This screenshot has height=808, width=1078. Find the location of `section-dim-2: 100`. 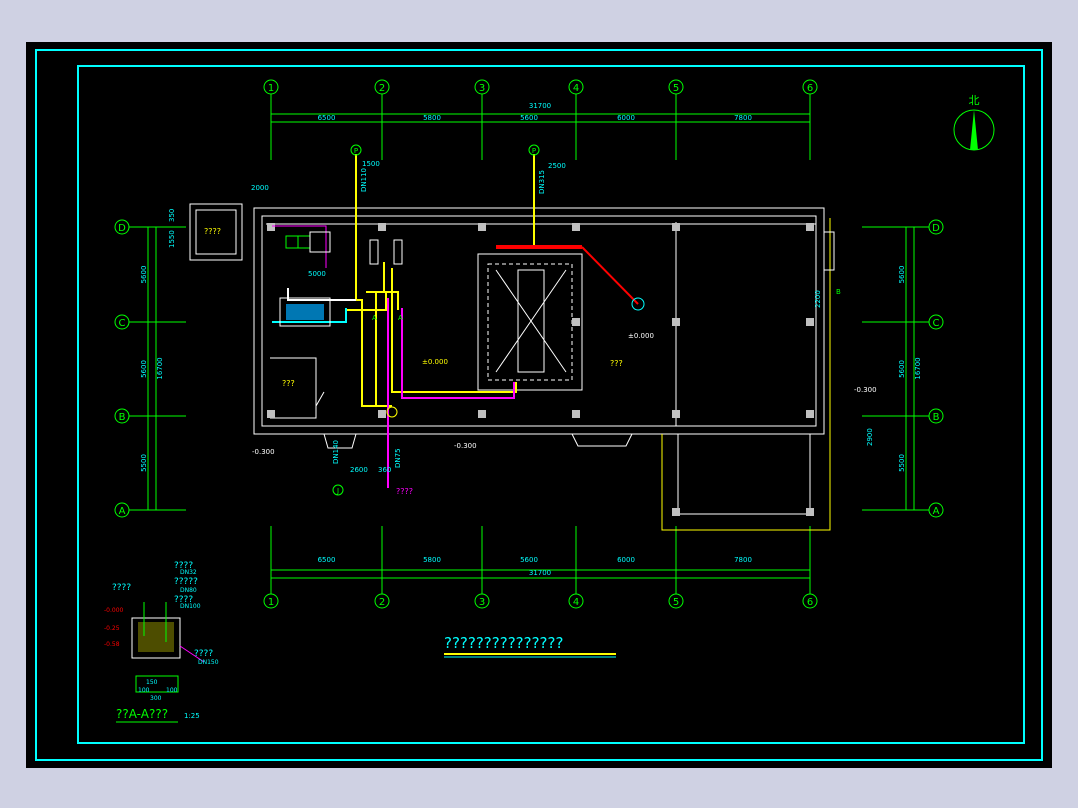

section-dim-2: 100 is located at coordinates (144, 690).